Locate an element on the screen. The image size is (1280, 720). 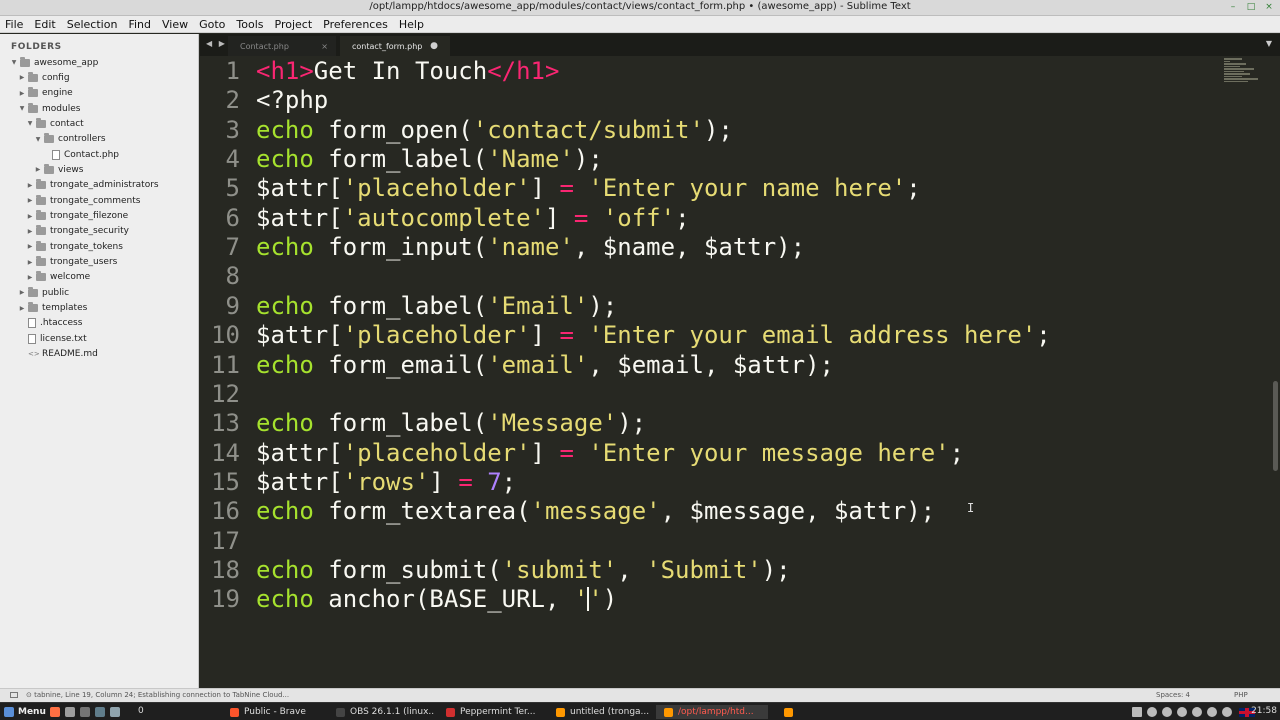
sidebar-item-trongate-users: ▶ trongate_users is located at coordinates (58, 262).